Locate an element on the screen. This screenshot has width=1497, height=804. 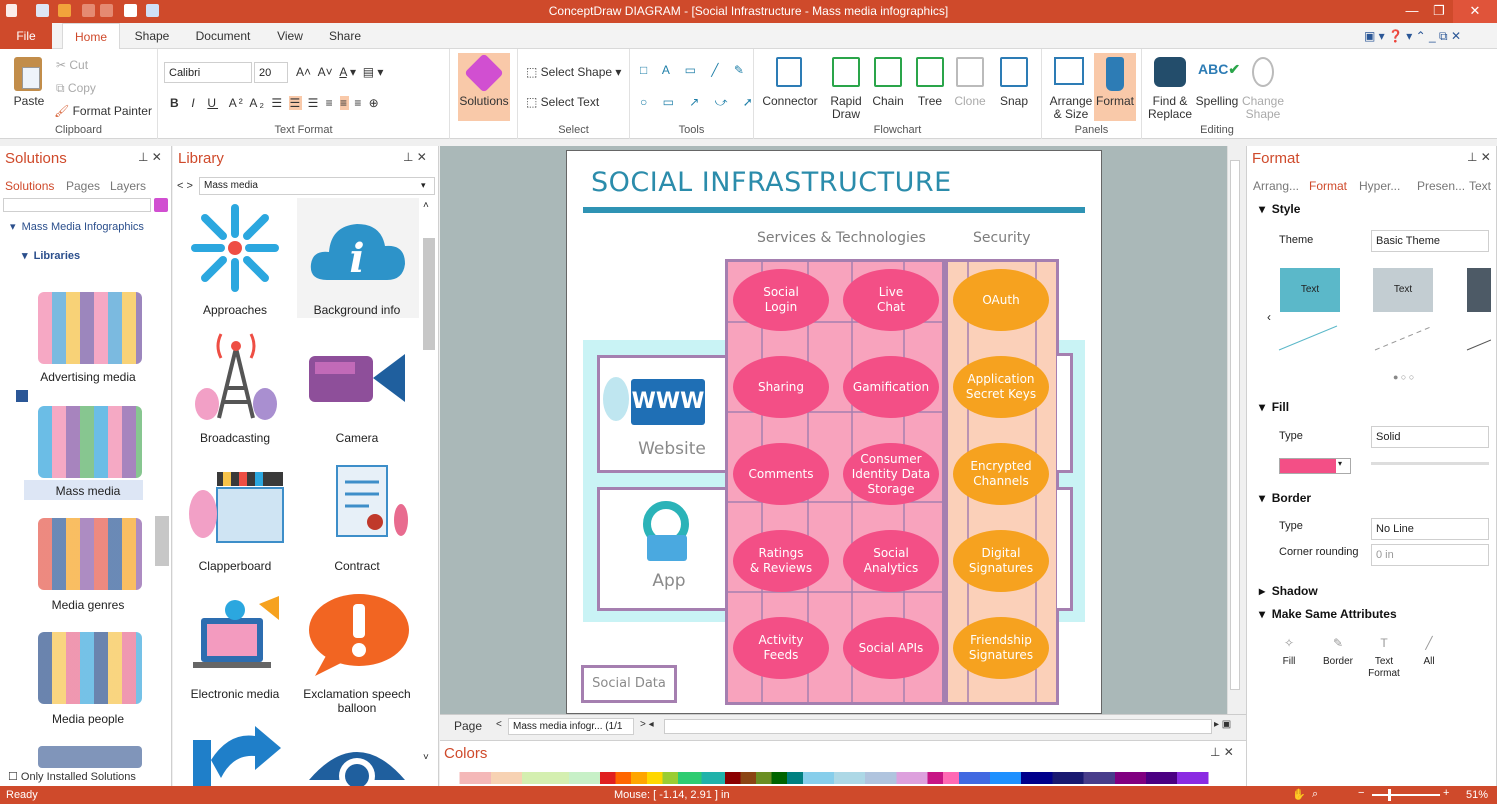
zoom-in-button: + is located at coordinates (1446, 793).